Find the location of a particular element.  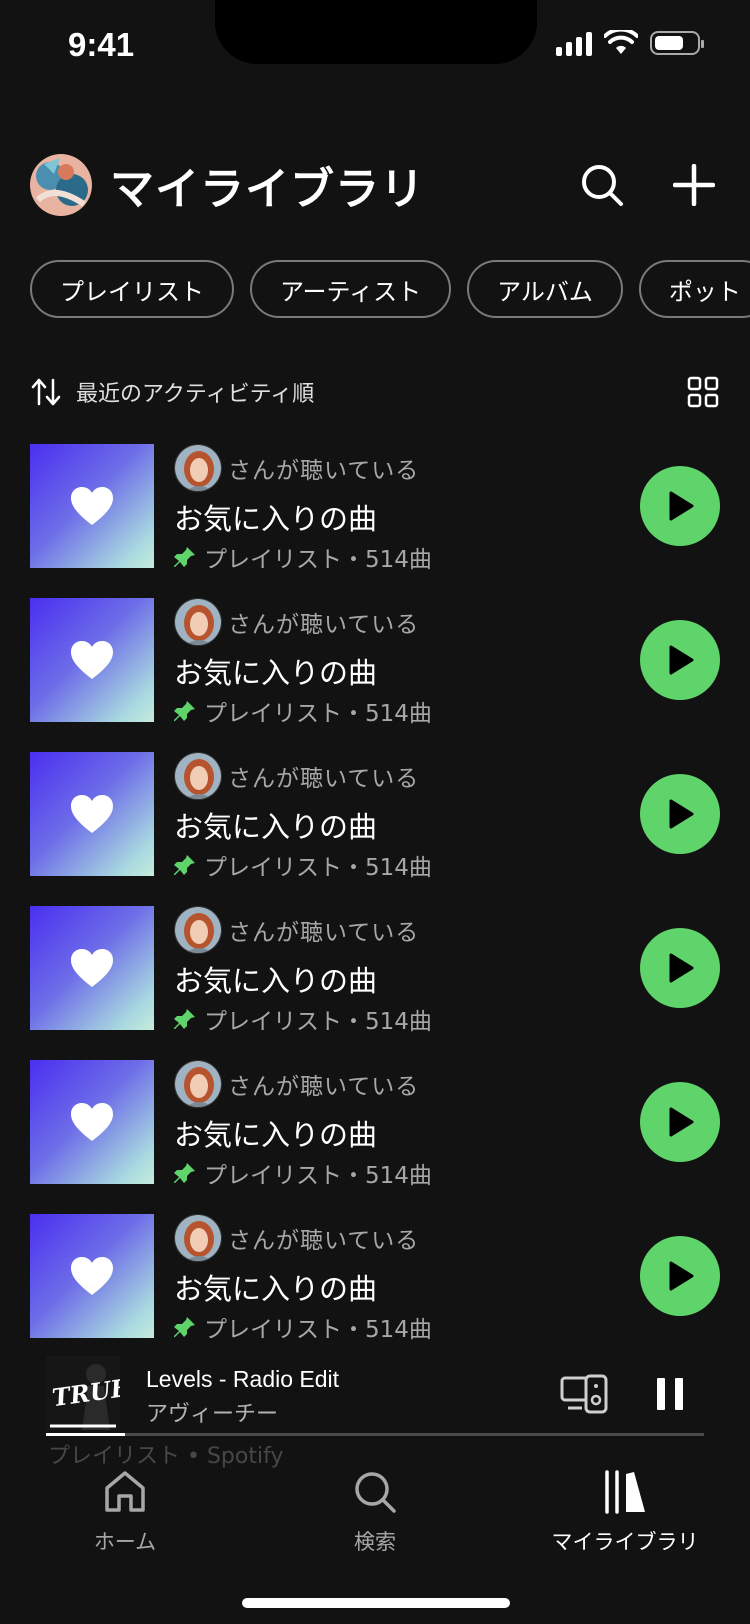

grid-view-icon is located at coordinates (703, 392).